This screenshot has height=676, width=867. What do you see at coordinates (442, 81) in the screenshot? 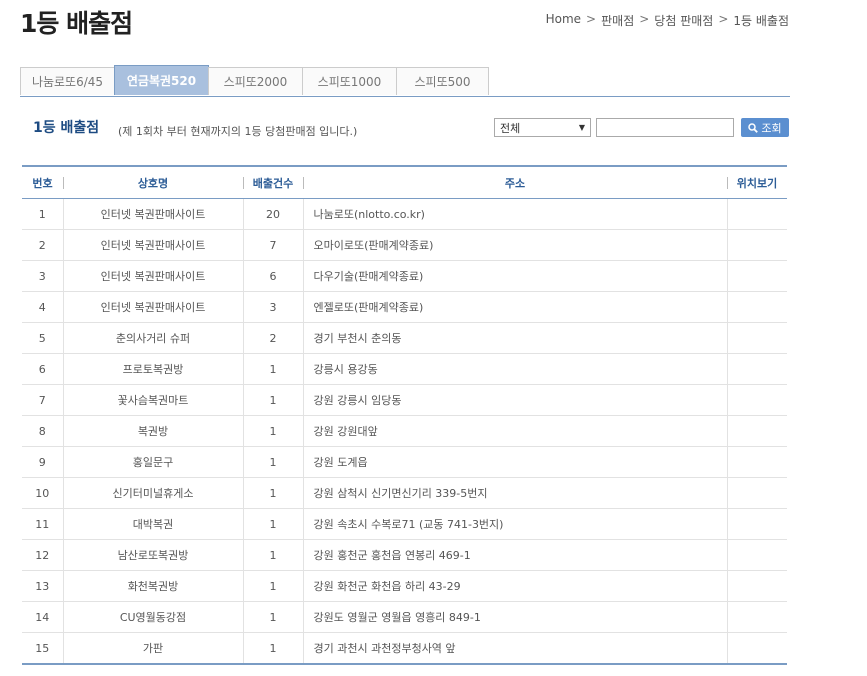
I see `tab-speetto500: 스피또500` at bounding box center [442, 81].